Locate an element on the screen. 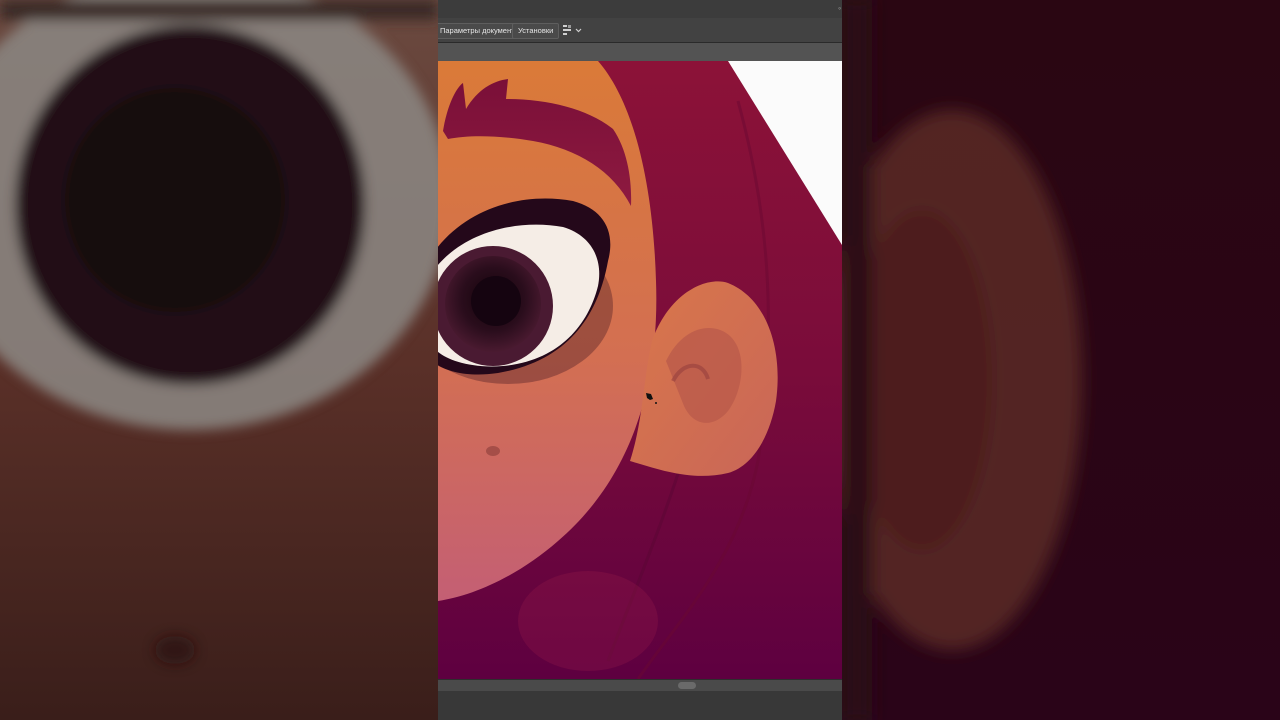 This screenshot has height=720, width=1280. pen-tool-cursor-icon is located at coordinates (651, 400).